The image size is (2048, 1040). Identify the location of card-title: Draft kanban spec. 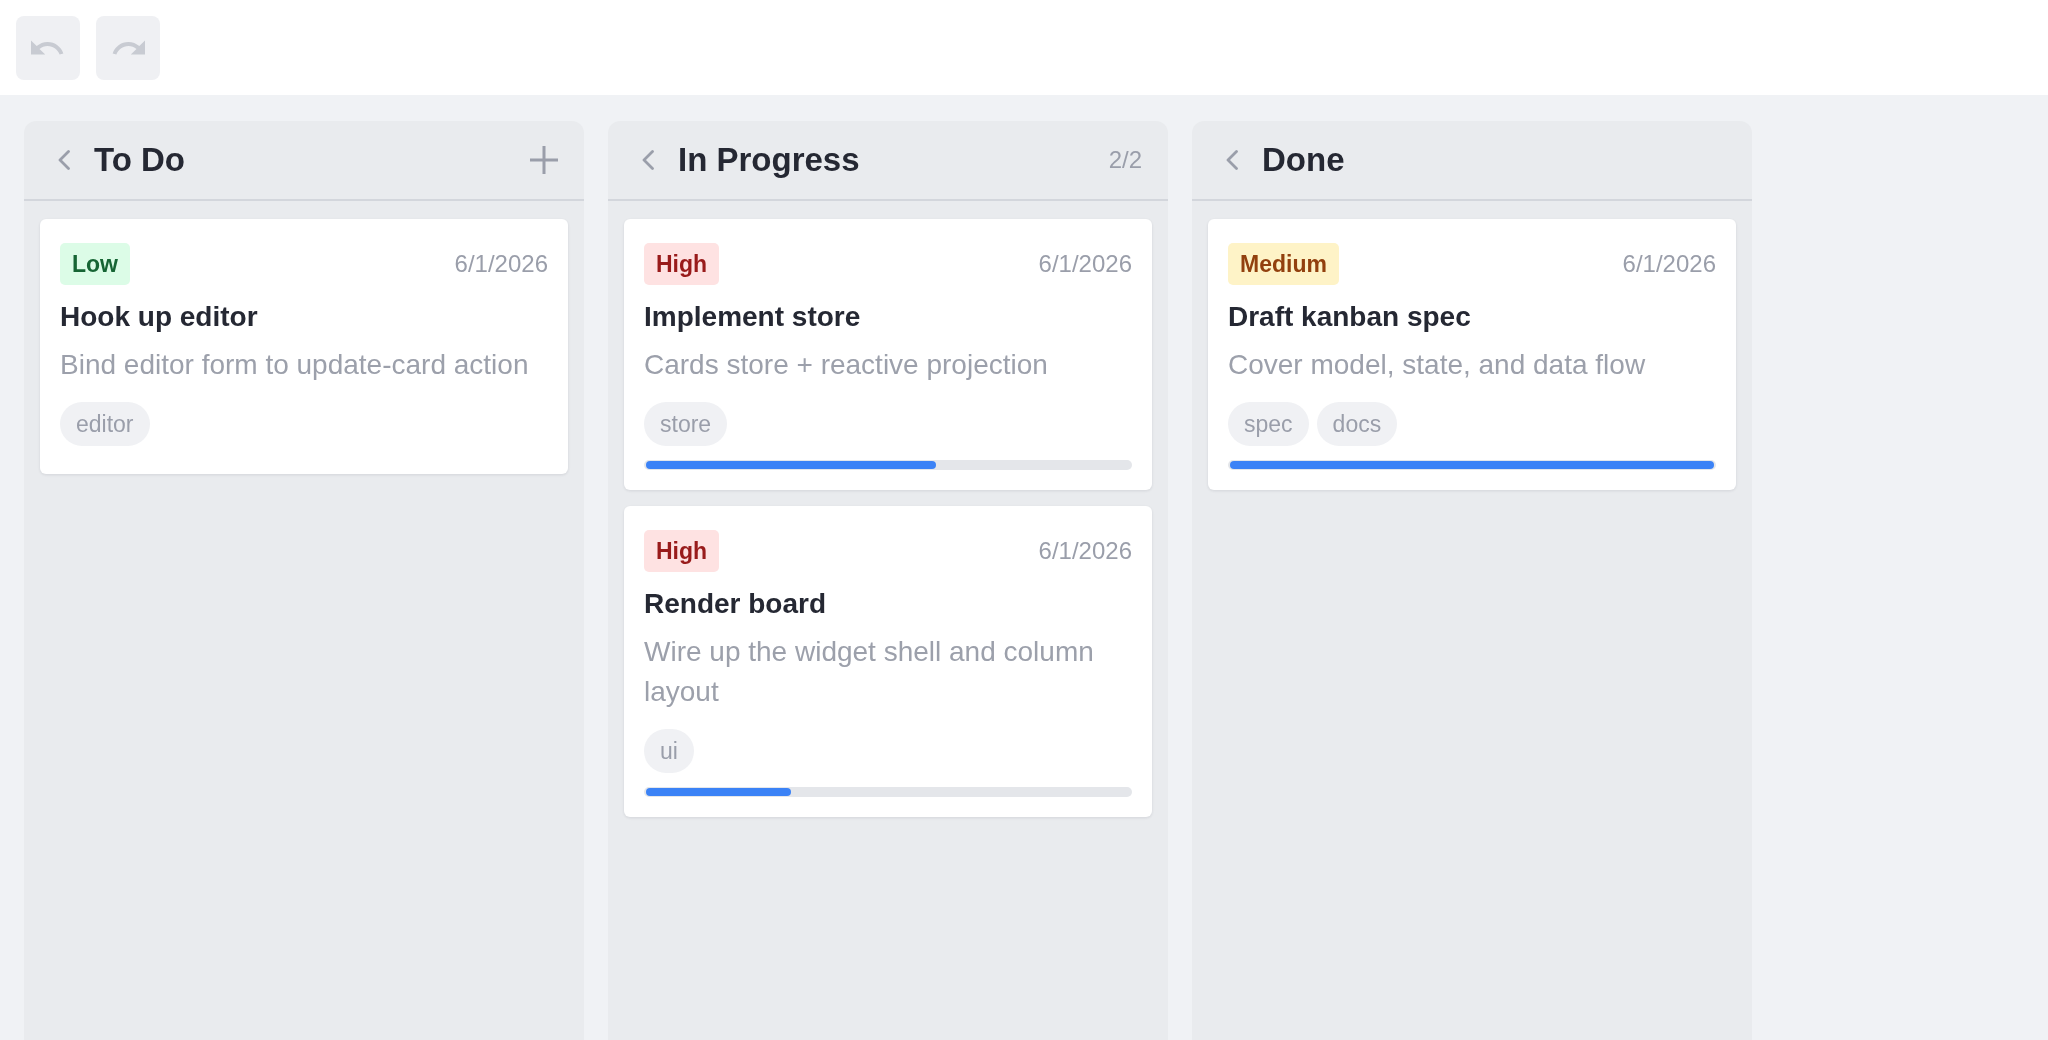
(1350, 317).